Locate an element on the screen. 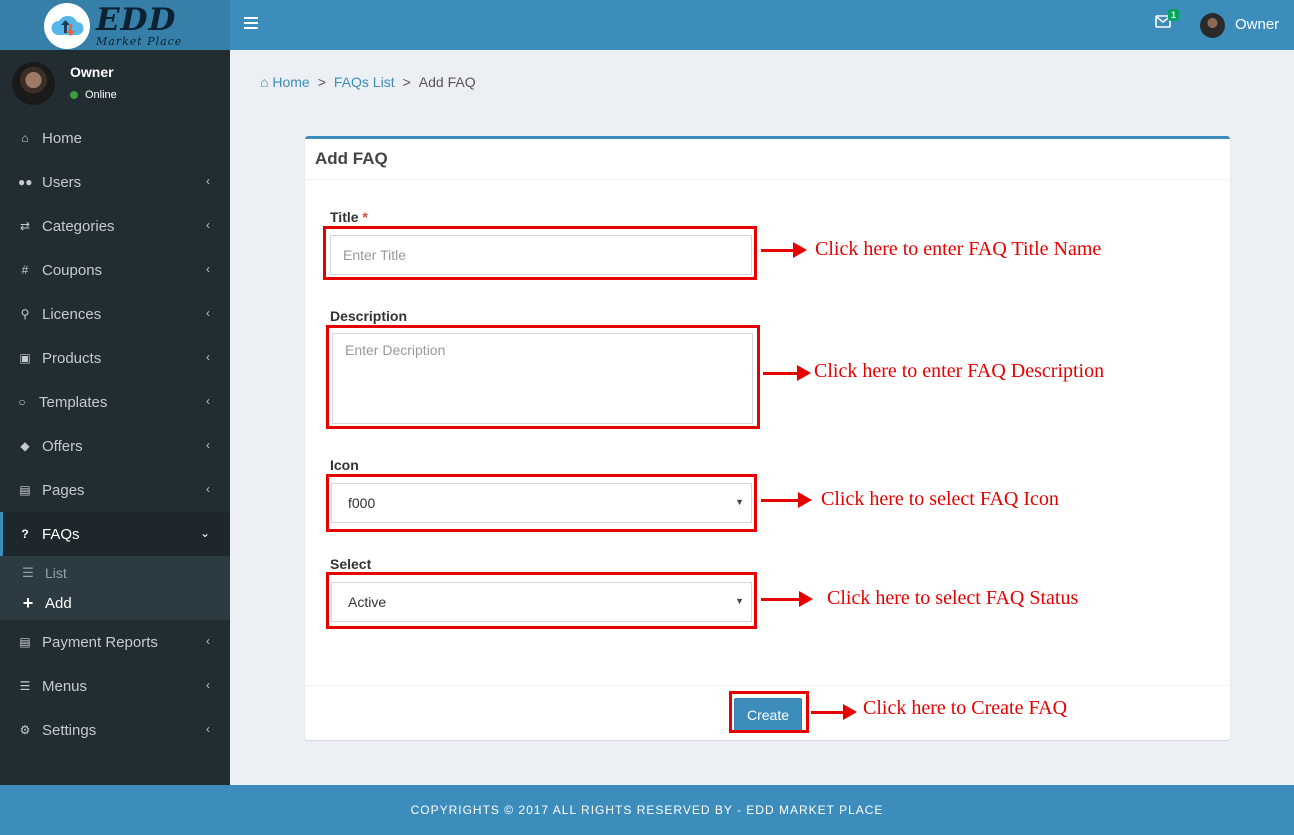  question-icon: ? is located at coordinates (25, 534).